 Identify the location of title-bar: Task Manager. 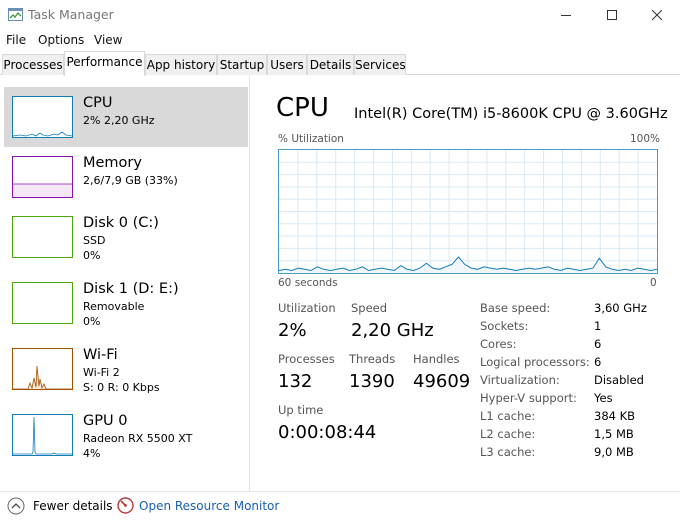
(340, 15).